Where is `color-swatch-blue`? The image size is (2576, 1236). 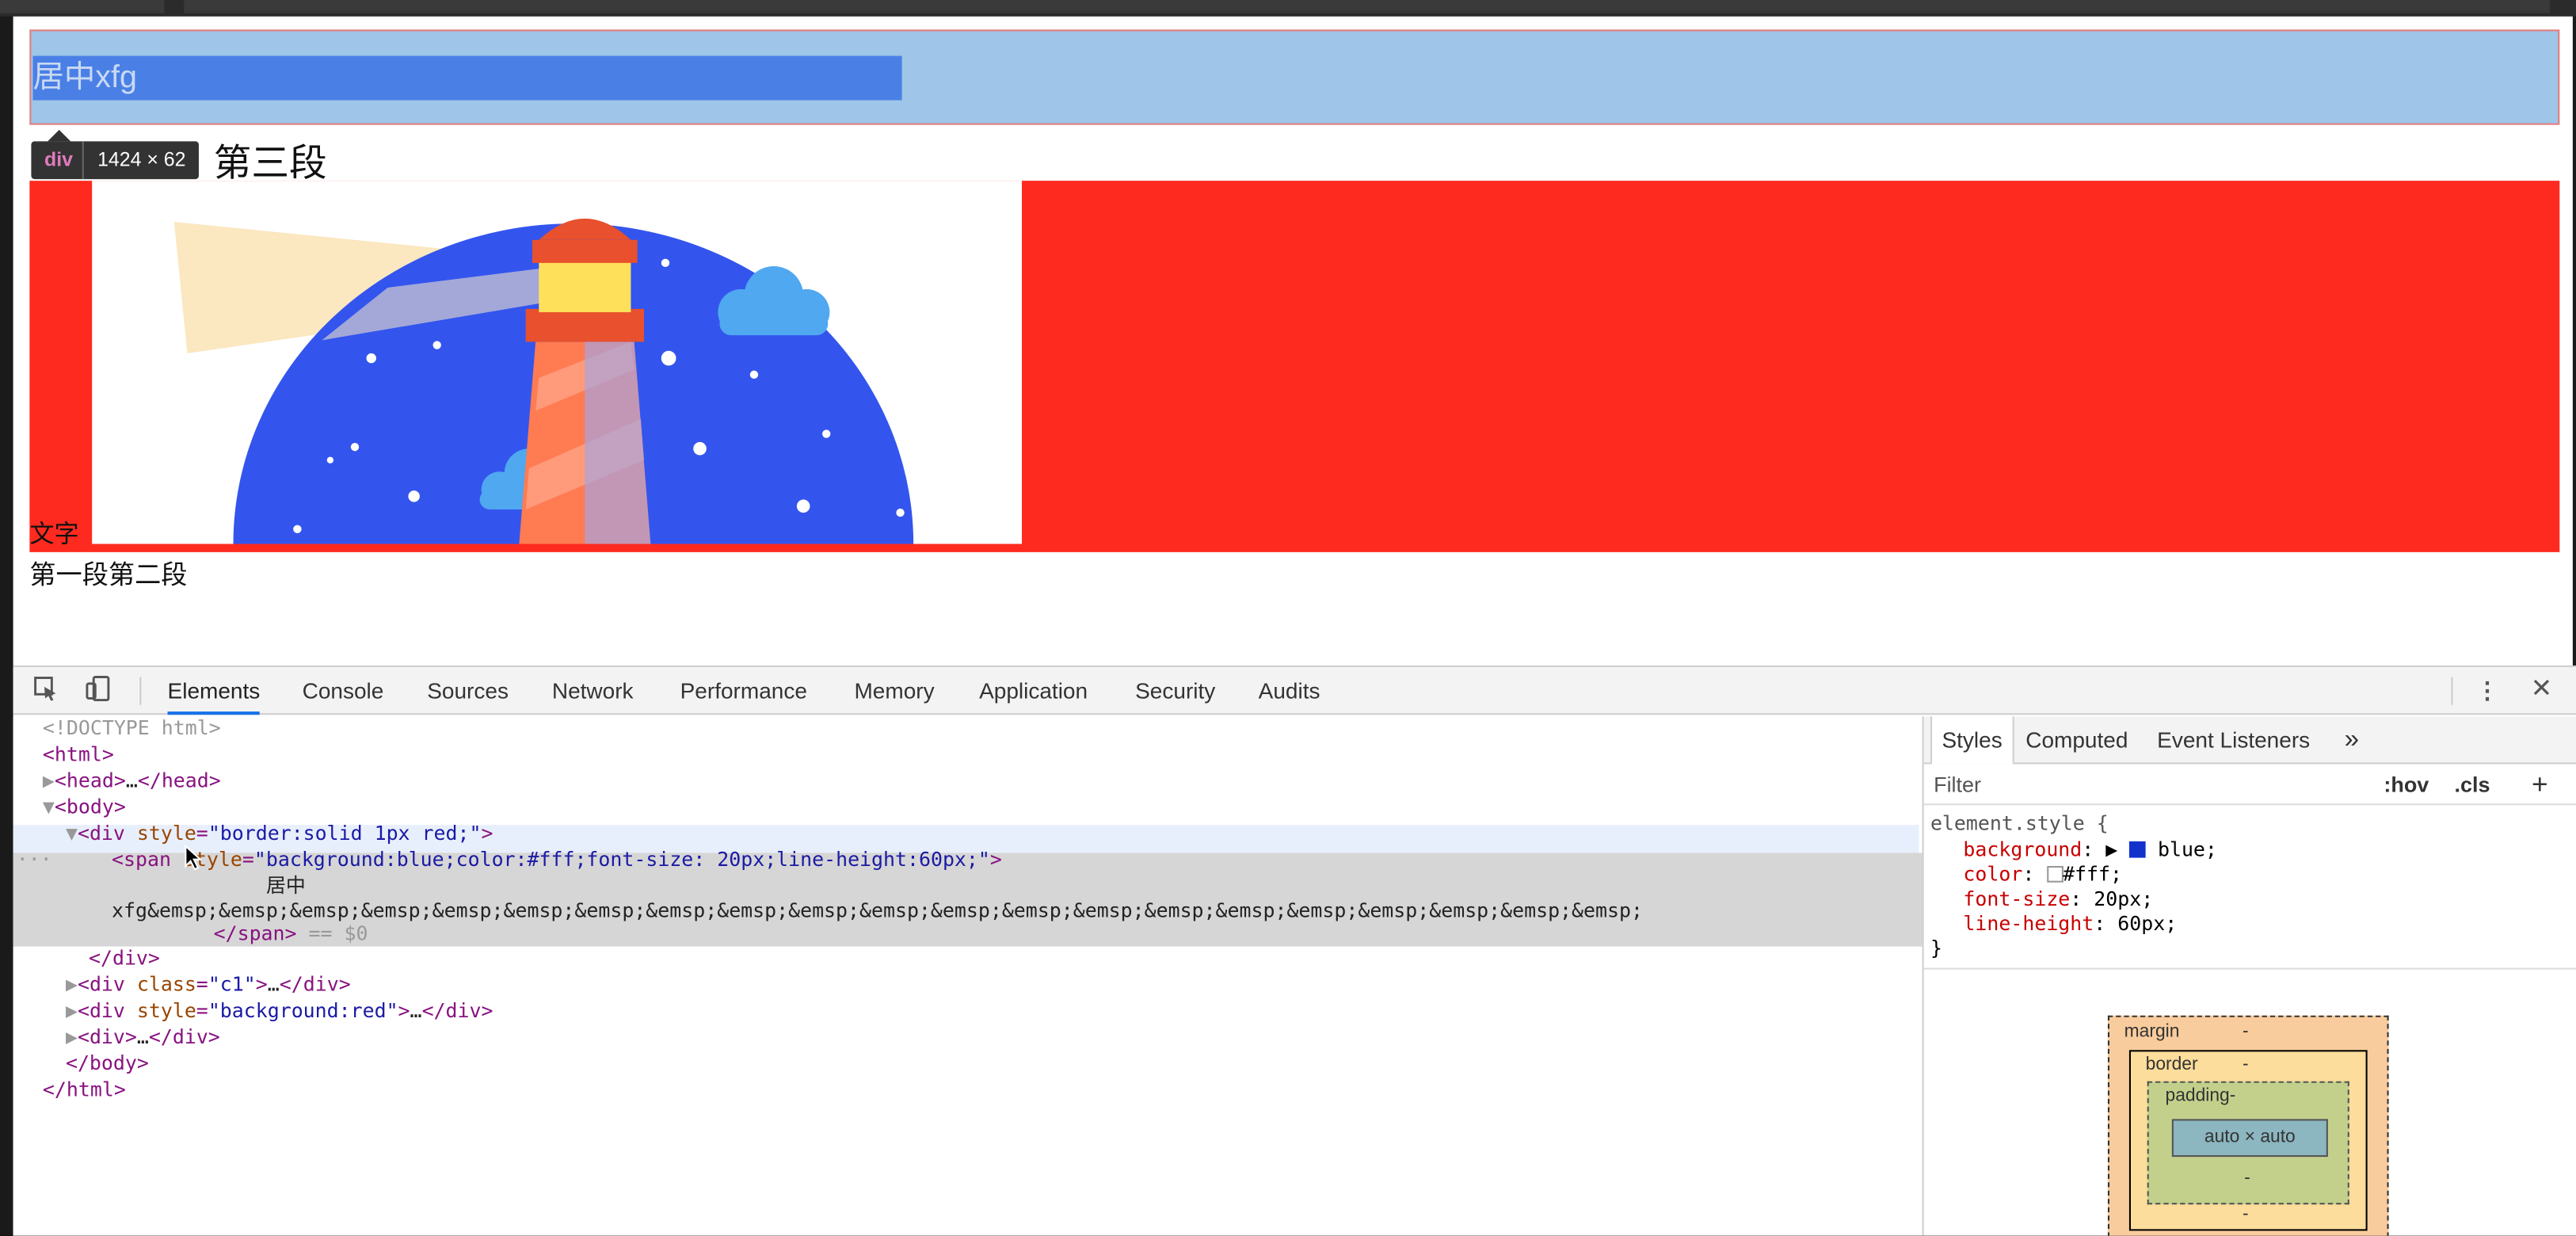 color-swatch-blue is located at coordinates (2138, 850).